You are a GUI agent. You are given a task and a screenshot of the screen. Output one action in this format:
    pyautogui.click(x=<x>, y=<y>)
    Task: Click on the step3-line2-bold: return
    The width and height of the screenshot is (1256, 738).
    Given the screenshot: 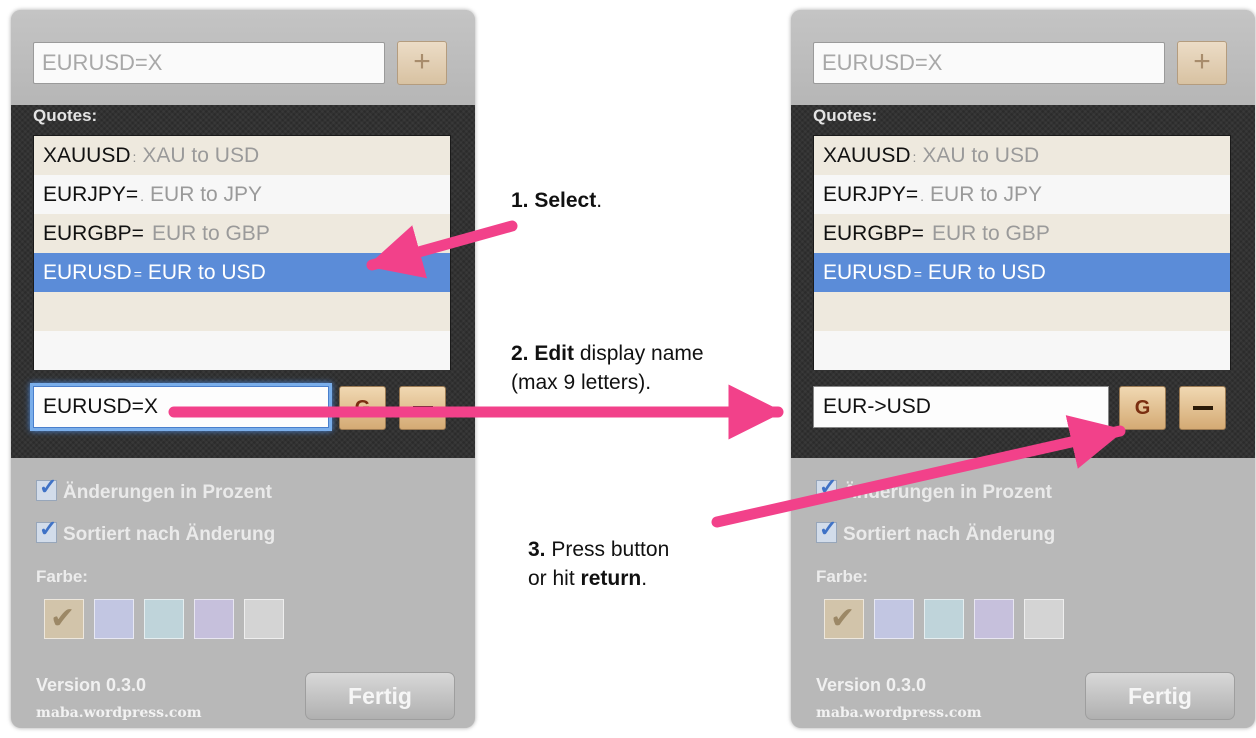 What is the action you would take?
    pyautogui.click(x=611, y=578)
    